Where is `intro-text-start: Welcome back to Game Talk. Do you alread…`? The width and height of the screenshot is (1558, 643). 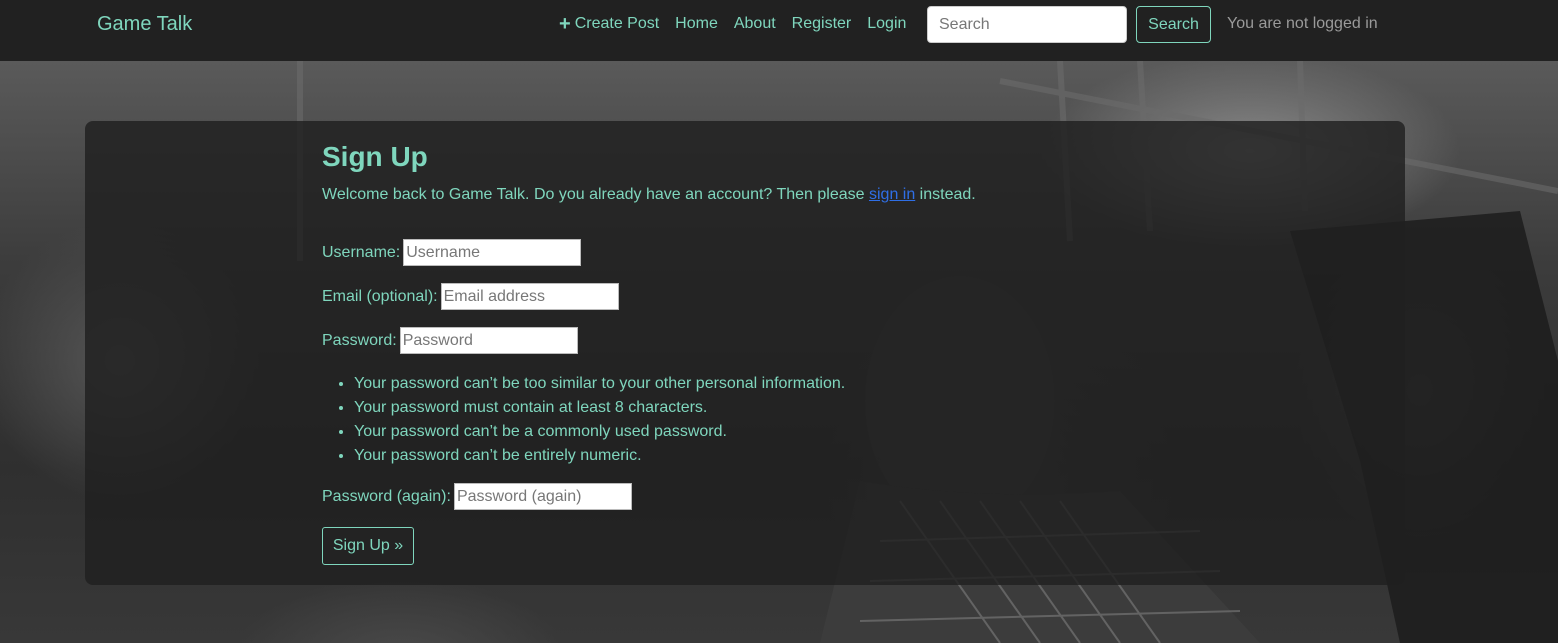 intro-text-start: Welcome back to Game Talk. Do you alread… is located at coordinates (595, 194).